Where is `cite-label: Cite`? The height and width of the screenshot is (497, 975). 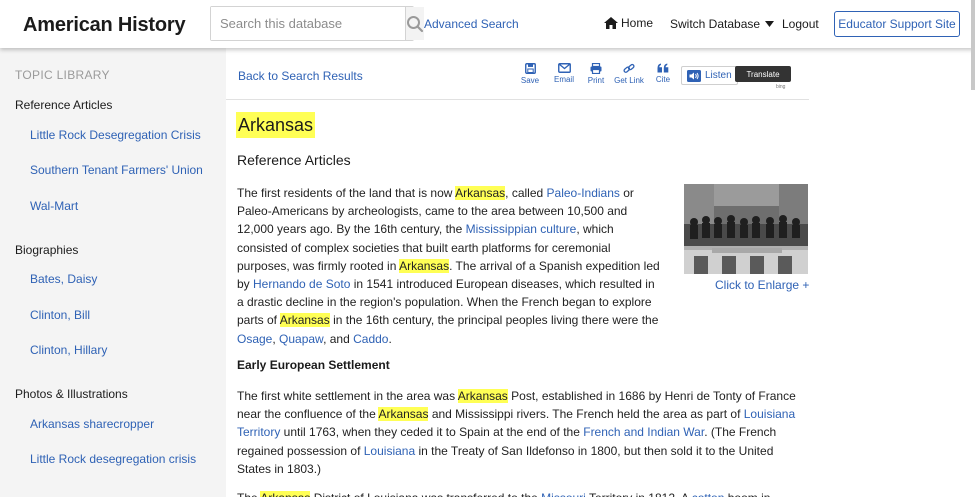
cite-label: Cite is located at coordinates (663, 79).